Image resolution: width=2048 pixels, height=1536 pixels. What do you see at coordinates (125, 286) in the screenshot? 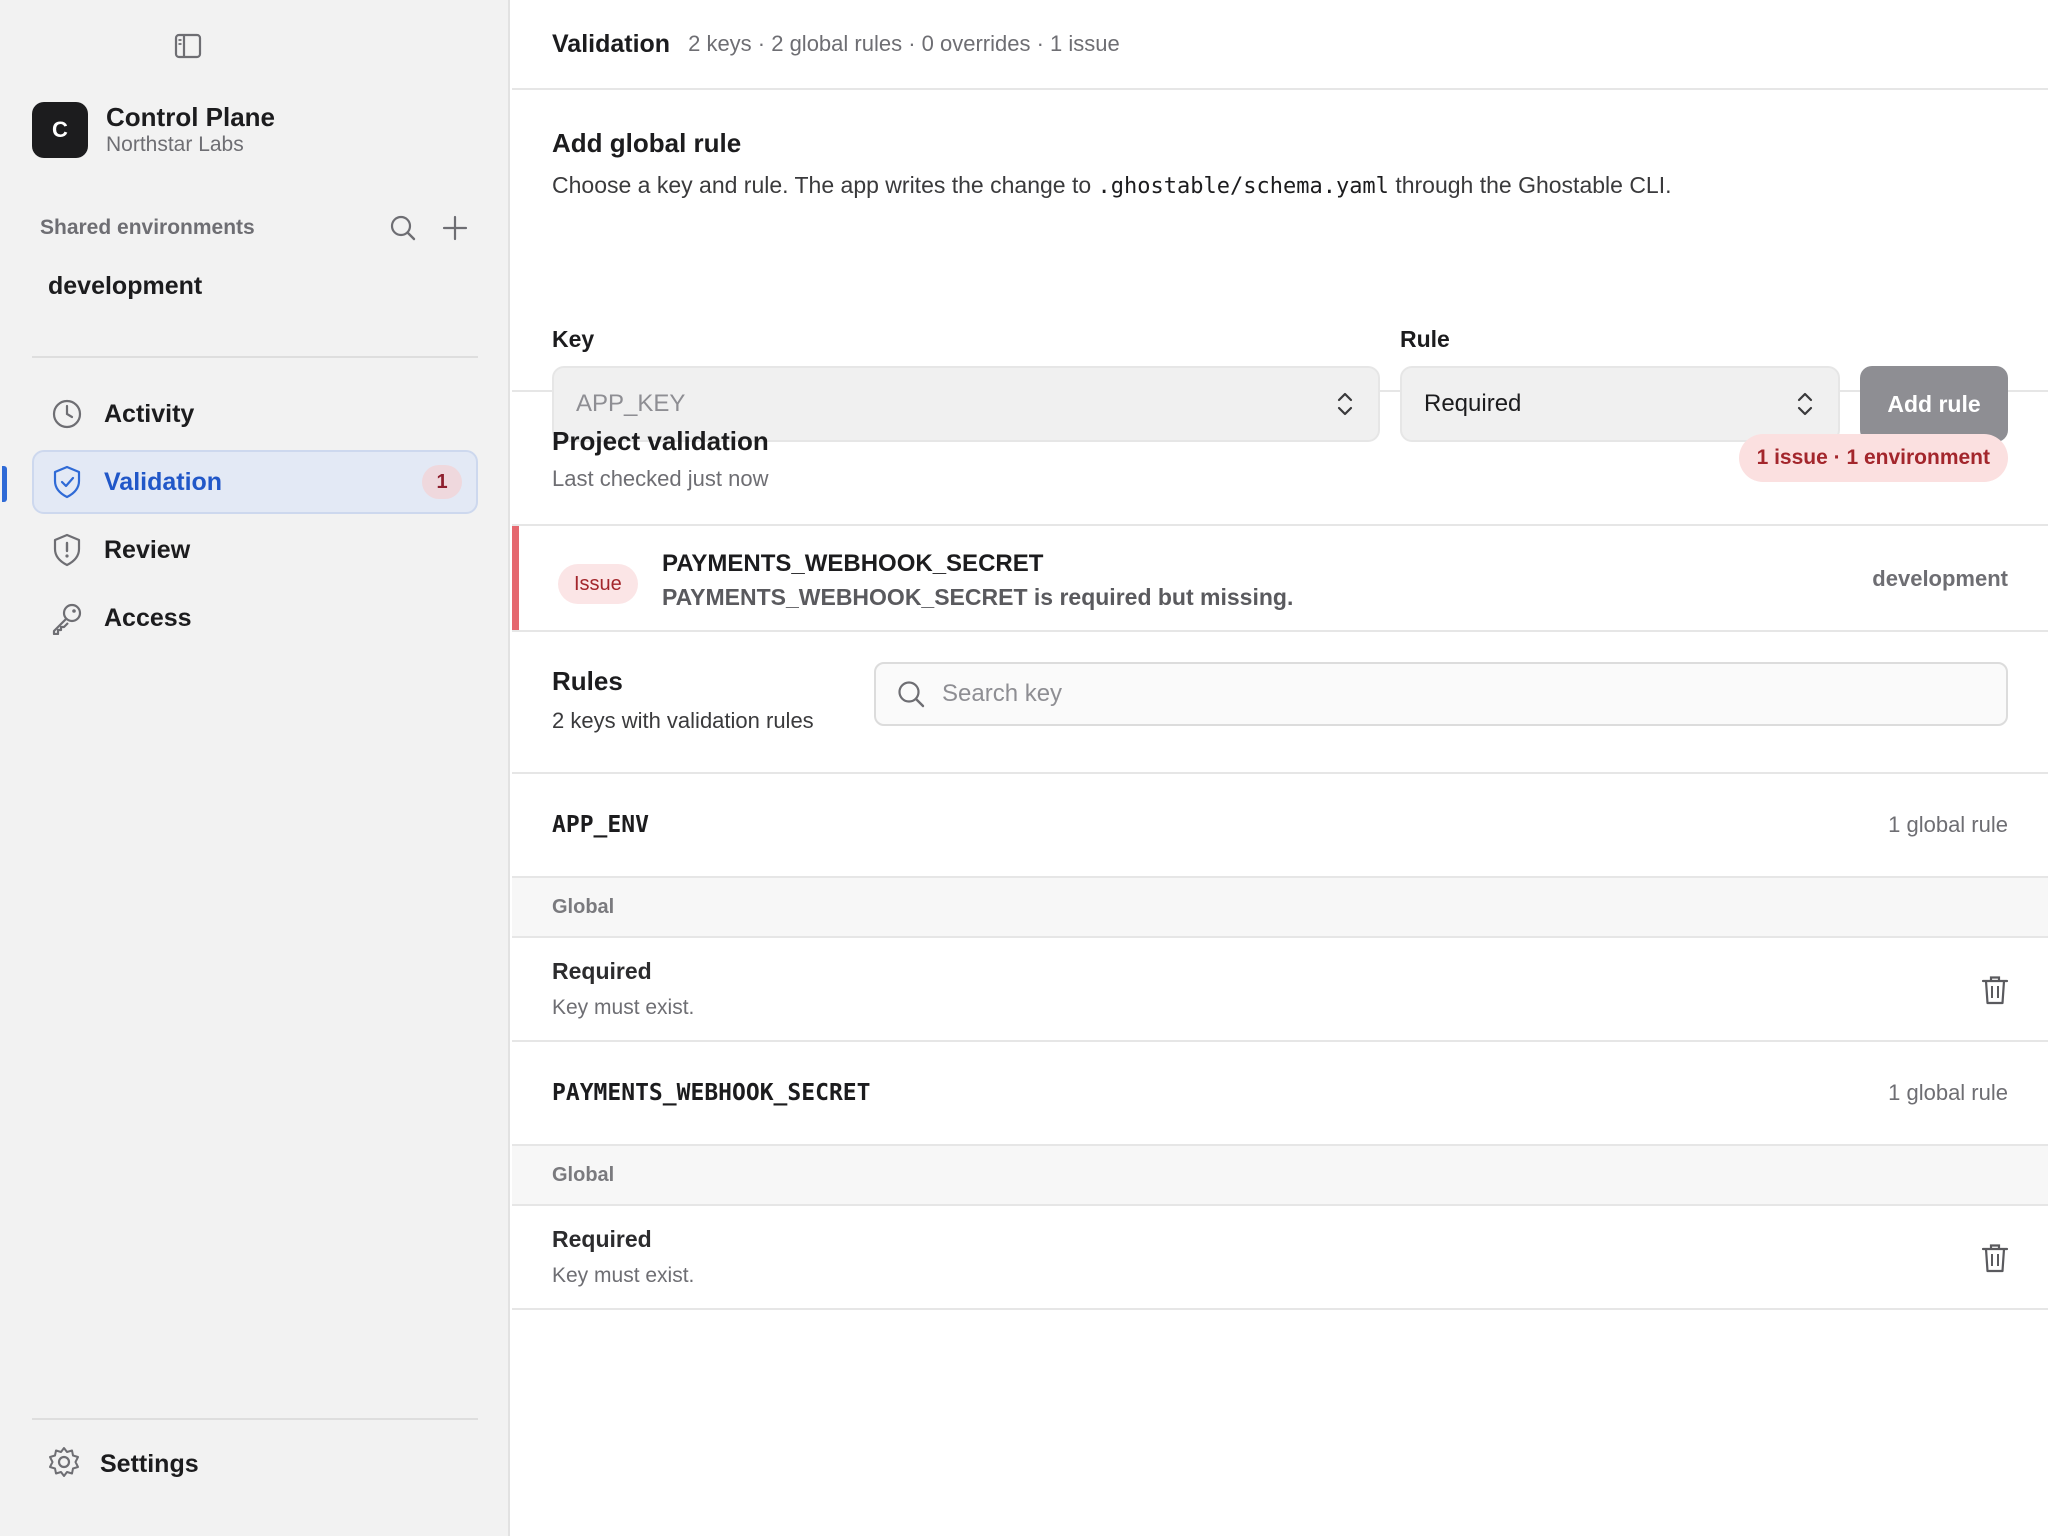
I see `environment-item-development: development` at bounding box center [125, 286].